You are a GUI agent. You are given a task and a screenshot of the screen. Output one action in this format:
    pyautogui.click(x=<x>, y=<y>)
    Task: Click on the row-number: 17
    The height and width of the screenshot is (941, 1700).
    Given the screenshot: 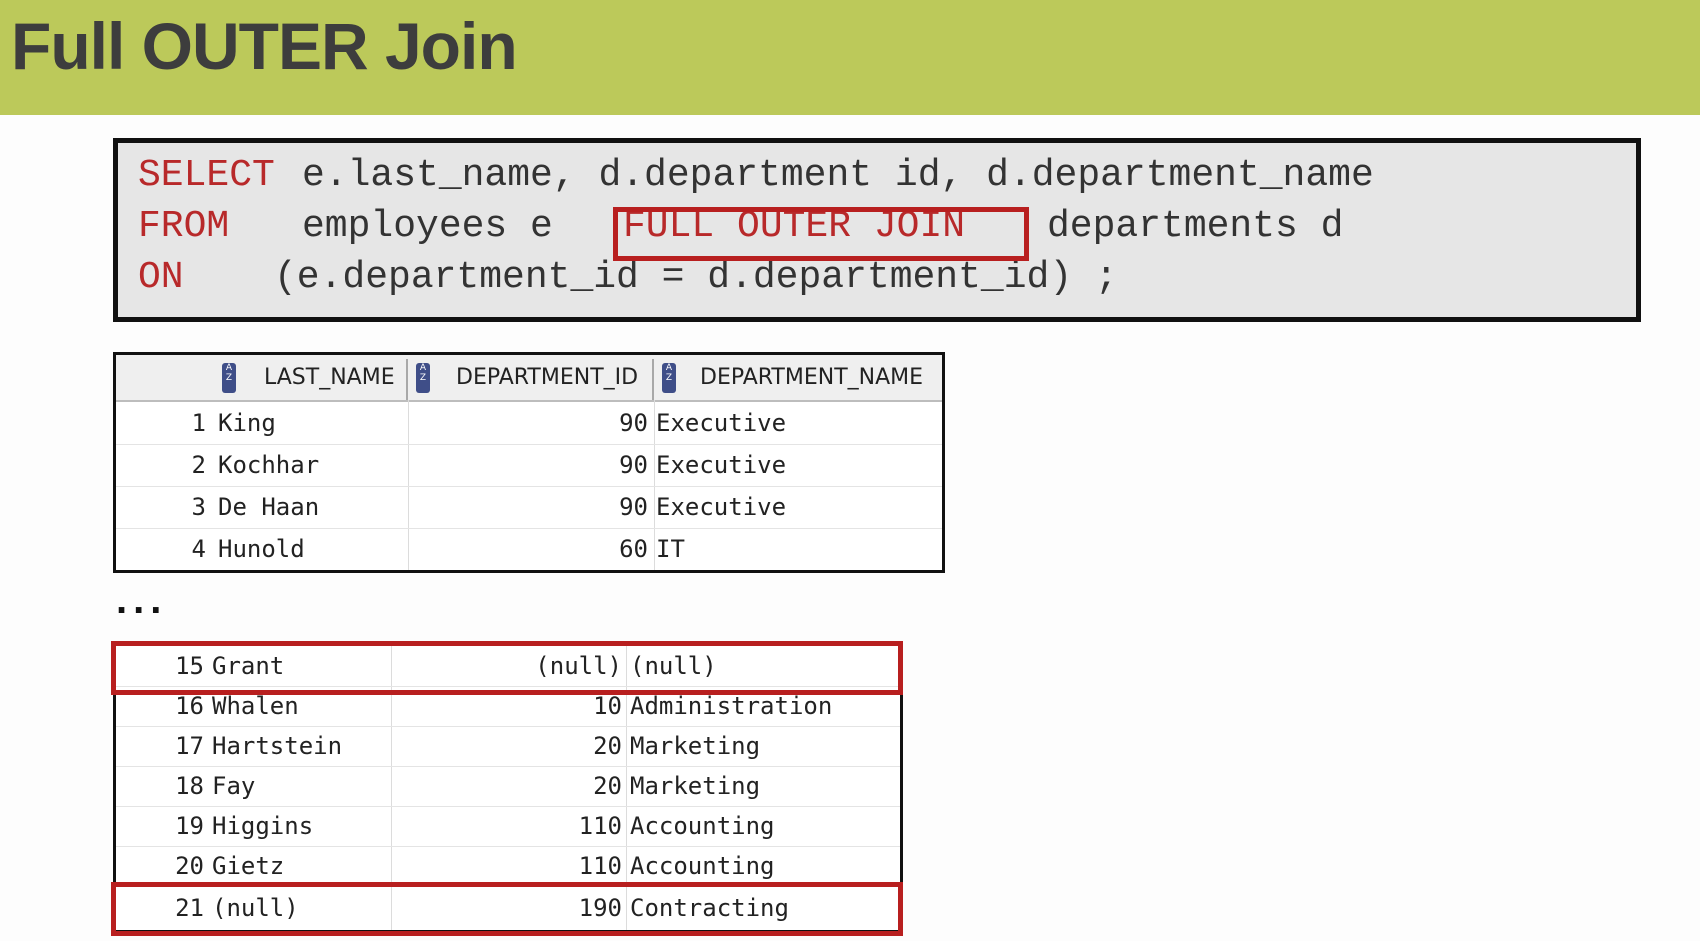 What is the action you would take?
    pyautogui.click(x=189, y=746)
    